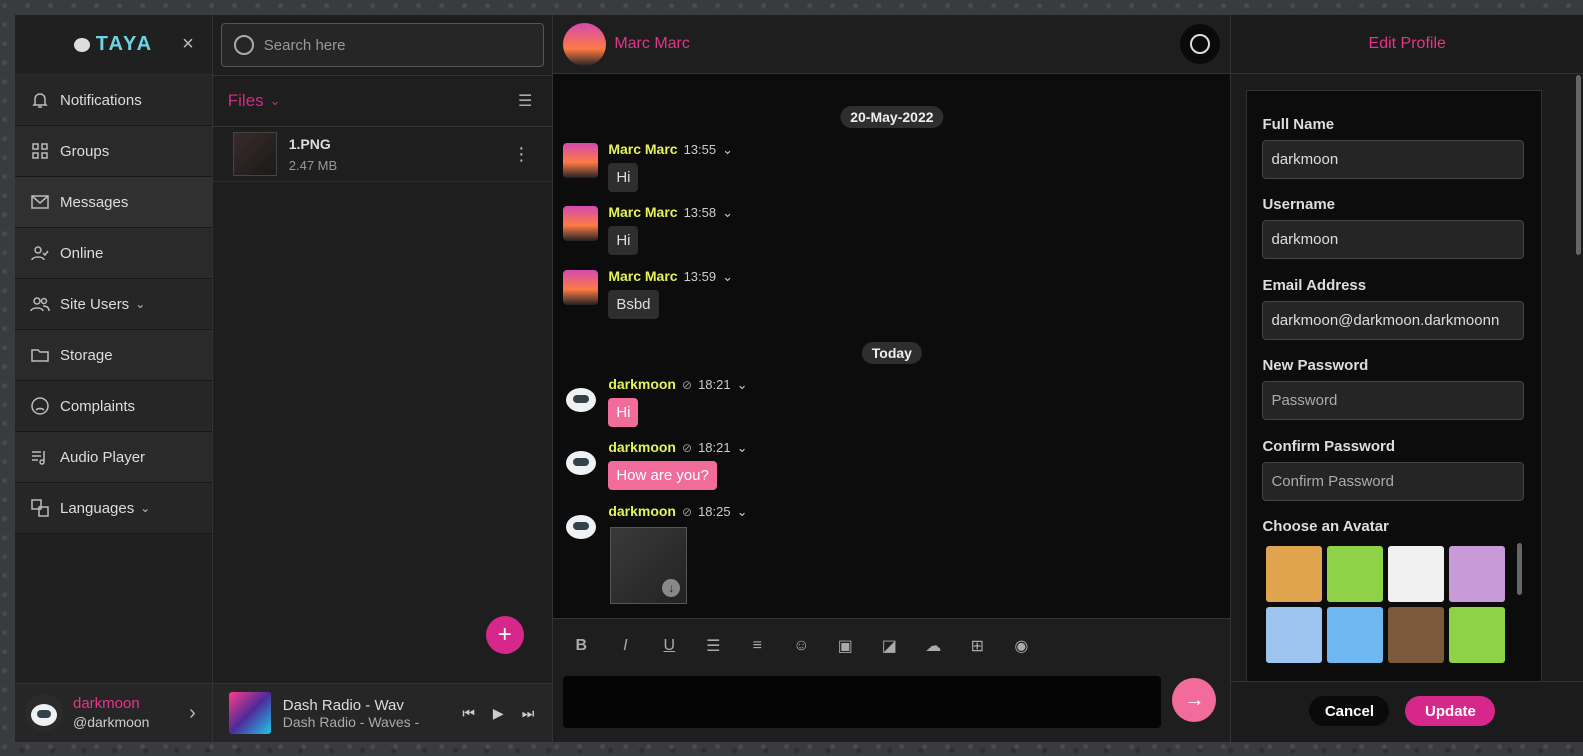 This screenshot has height=756, width=1583. Describe the element at coordinates (714, 447) in the screenshot. I see `message-time: 18:21` at that location.